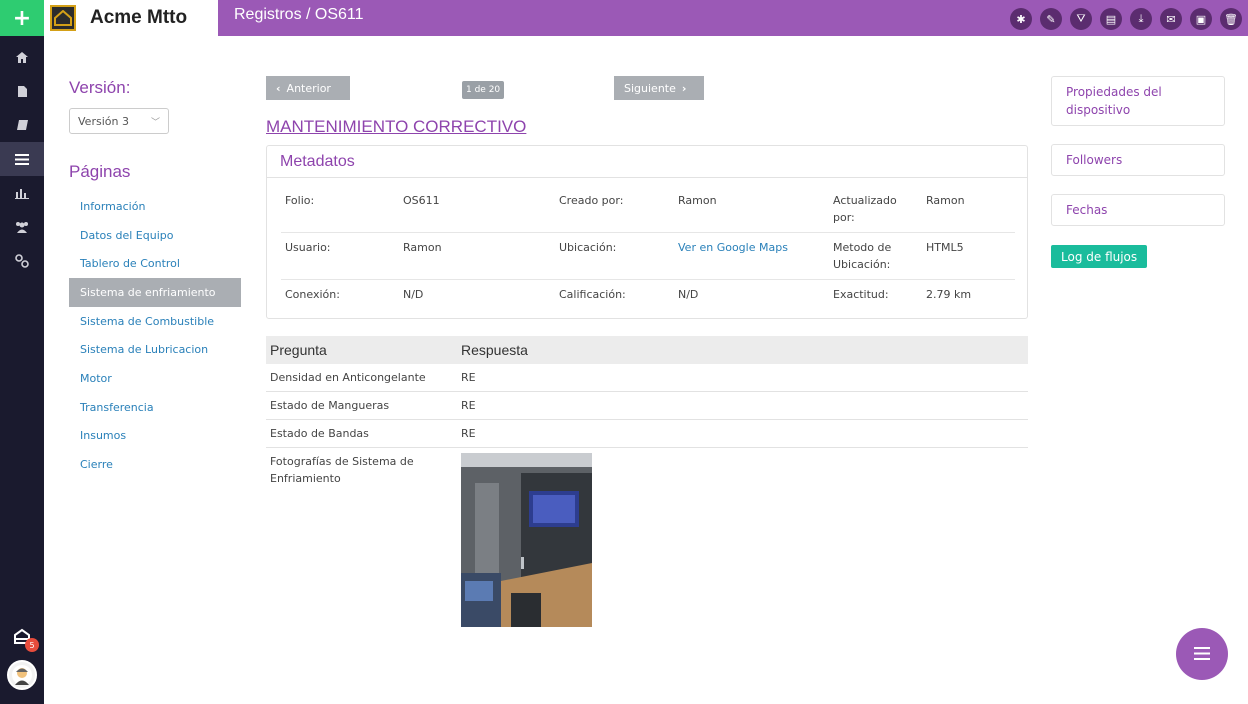 This screenshot has height=704, width=1248. Describe the element at coordinates (875, 256) in the screenshot. I see `meta-label: Metodo de Ubicación:` at that location.